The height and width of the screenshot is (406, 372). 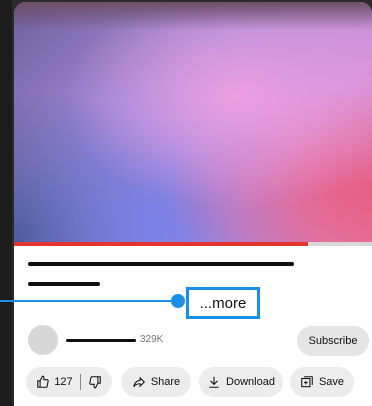 I want to click on thumbs-up-icon, so click(x=43, y=381).